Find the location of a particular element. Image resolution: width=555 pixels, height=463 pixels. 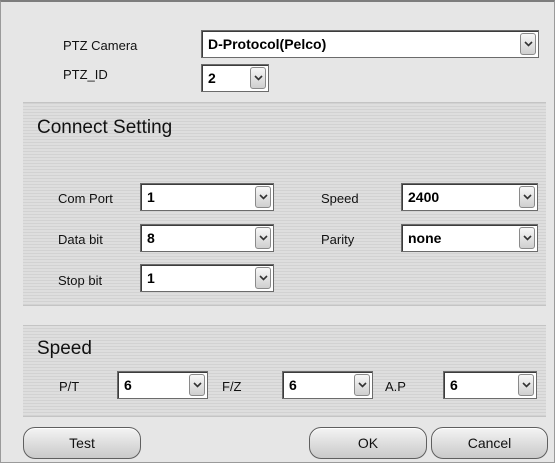

fz-speed-select: 6 is located at coordinates (327, 385).